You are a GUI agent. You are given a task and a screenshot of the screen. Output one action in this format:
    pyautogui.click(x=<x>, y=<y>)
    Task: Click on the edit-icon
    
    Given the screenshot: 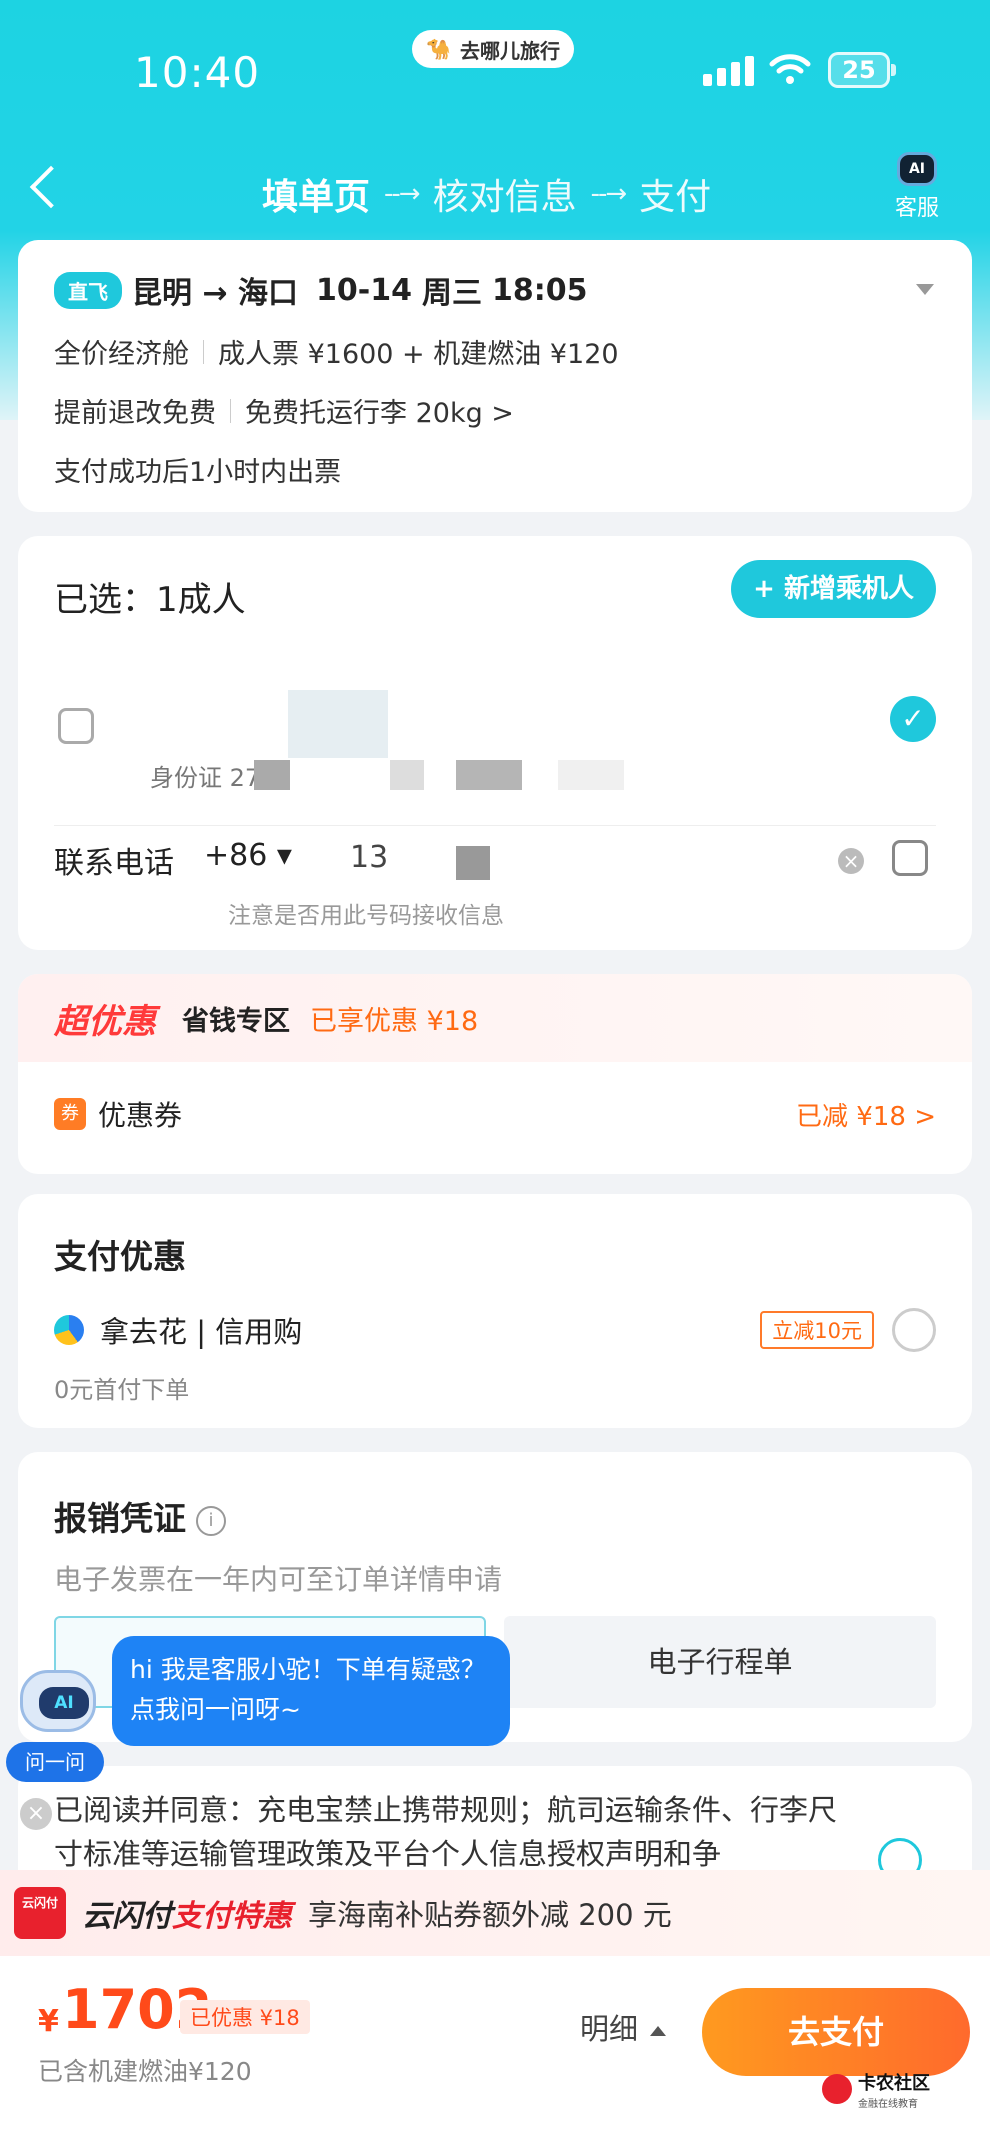 What is the action you would take?
    pyautogui.click(x=76, y=726)
    